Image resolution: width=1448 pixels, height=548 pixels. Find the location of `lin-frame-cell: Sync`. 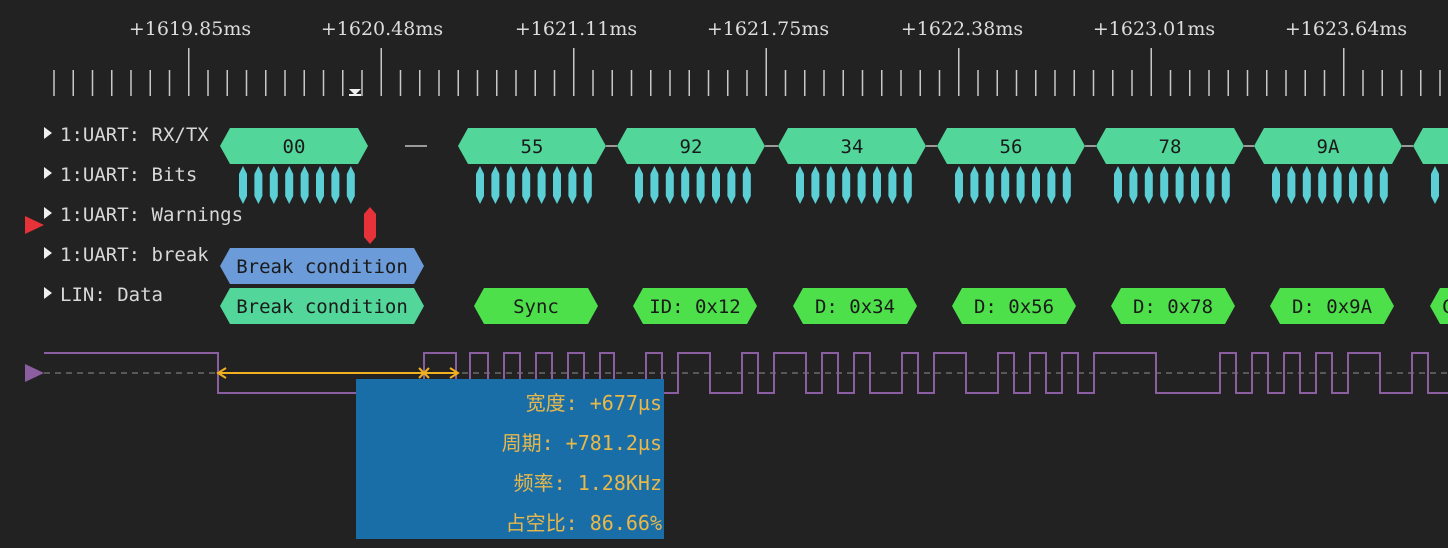

lin-frame-cell: Sync is located at coordinates (536, 306).